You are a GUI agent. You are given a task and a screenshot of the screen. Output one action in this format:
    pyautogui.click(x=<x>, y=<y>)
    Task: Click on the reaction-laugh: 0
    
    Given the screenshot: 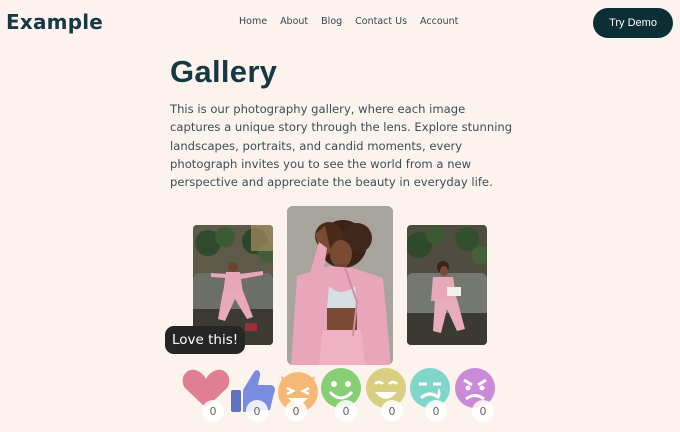 What is the action you would take?
    pyautogui.click(x=300, y=395)
    